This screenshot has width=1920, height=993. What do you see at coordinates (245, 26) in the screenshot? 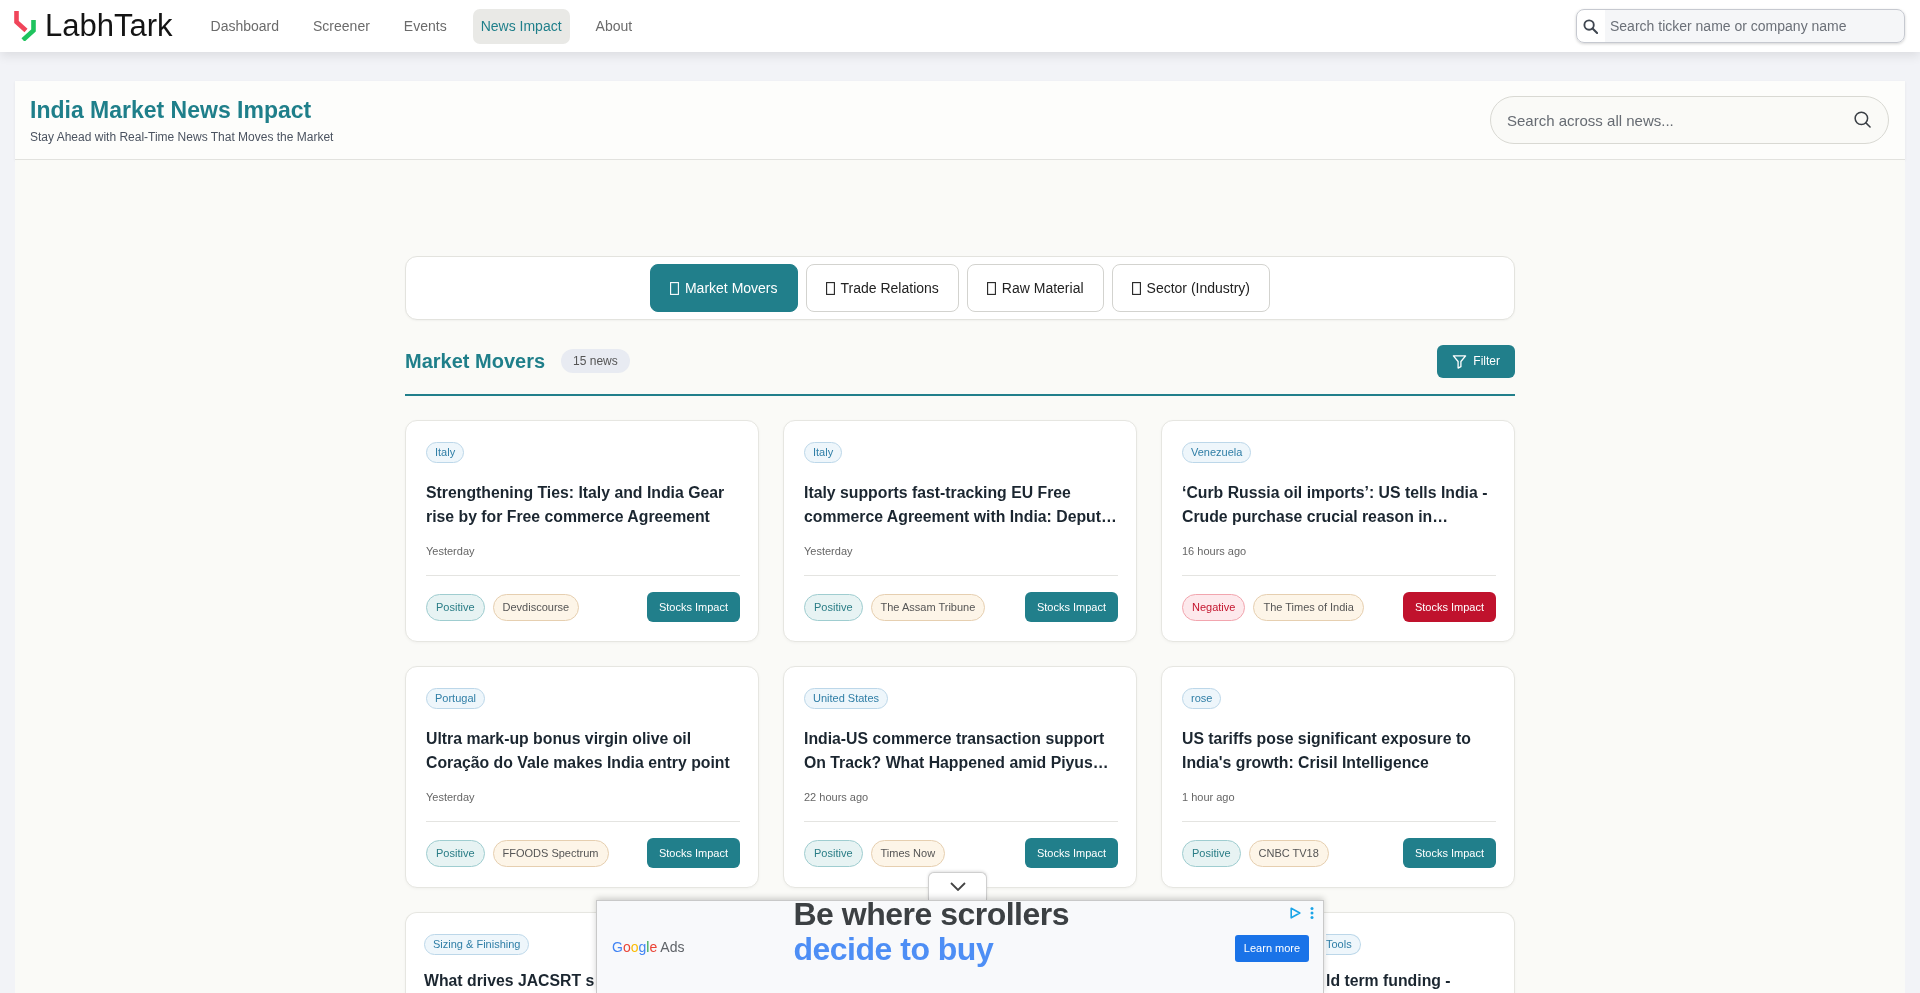
I see `nav-link: Dashboard` at bounding box center [245, 26].